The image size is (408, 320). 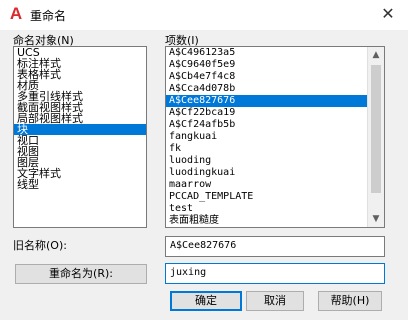 What do you see at coordinates (81, 274) in the screenshot?
I see `rename-to-button: 重命名为(R):` at bounding box center [81, 274].